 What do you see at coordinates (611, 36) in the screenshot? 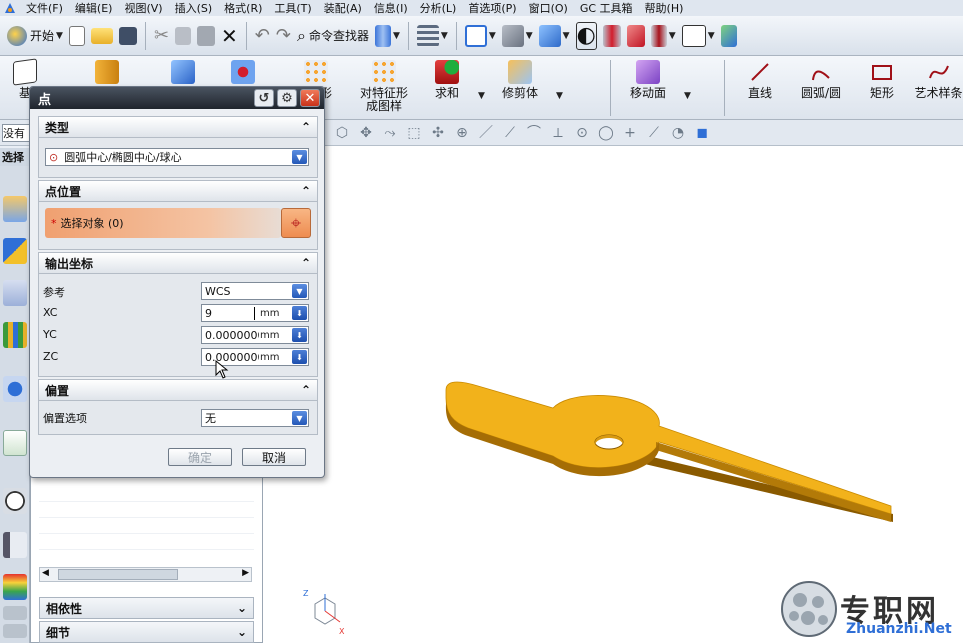
I see `red-body-button` at bounding box center [611, 36].